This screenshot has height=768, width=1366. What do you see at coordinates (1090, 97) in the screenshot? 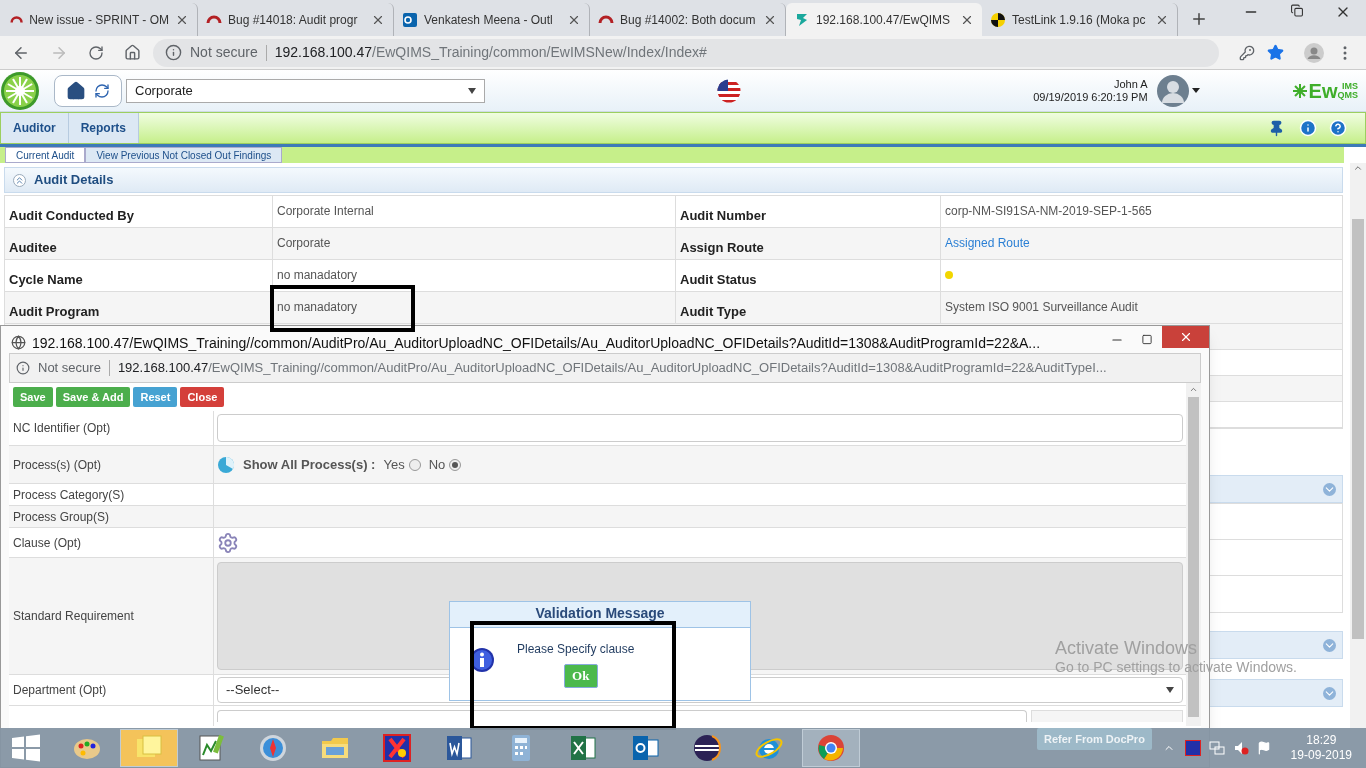
I see `date-time: 09/19/2019 6:20:19 PM` at bounding box center [1090, 97].